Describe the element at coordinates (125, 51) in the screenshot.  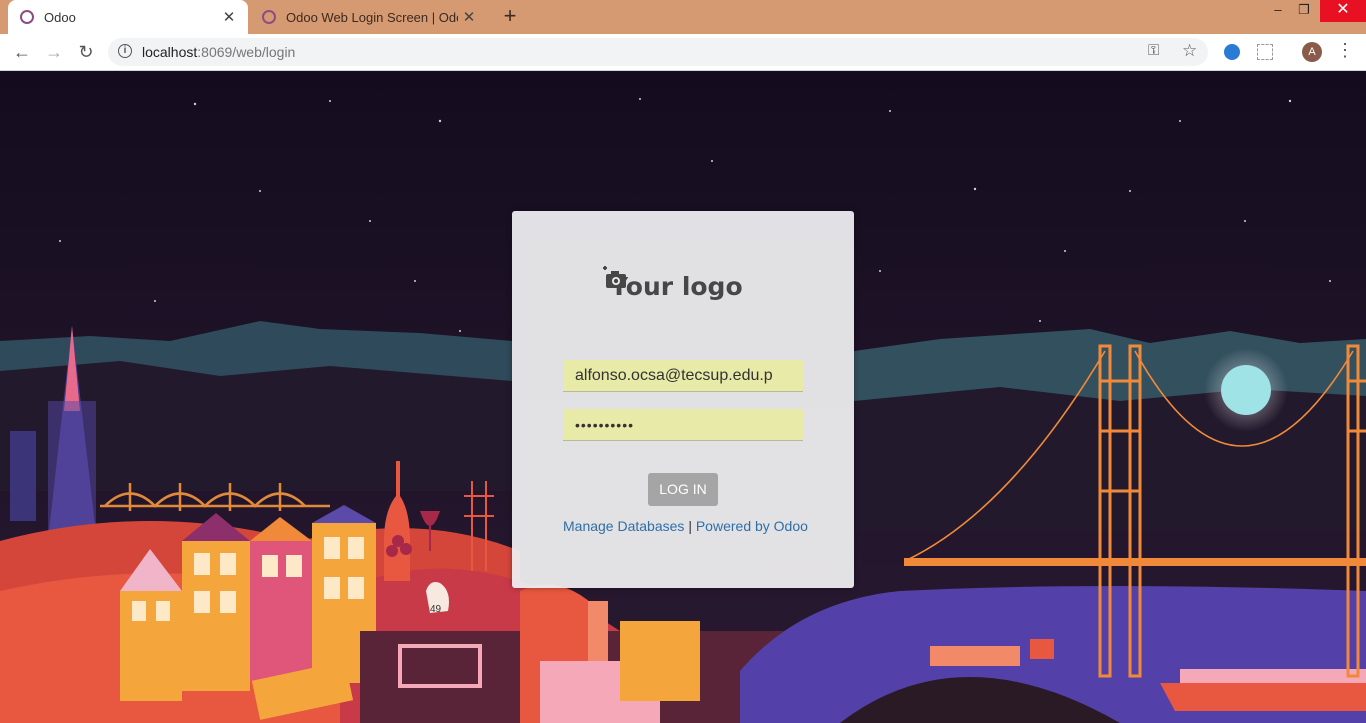
I see `site-info-icon: i` at that location.